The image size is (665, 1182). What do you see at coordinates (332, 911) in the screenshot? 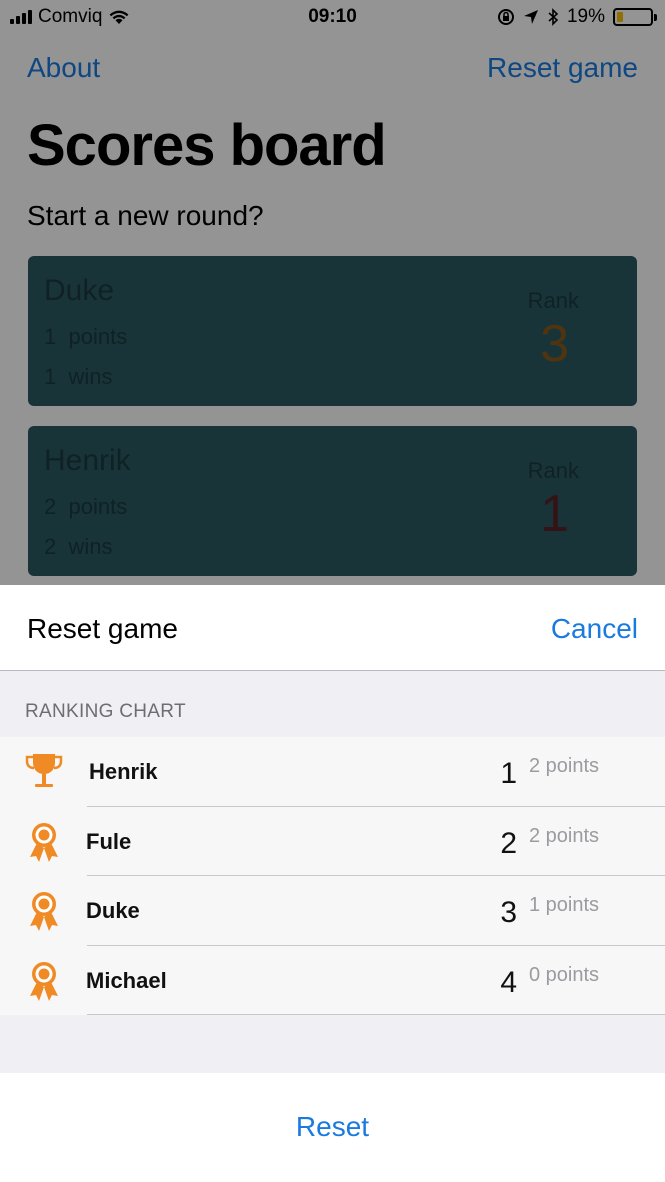
I see `ranking-row: Duke 3 1 points` at bounding box center [332, 911].